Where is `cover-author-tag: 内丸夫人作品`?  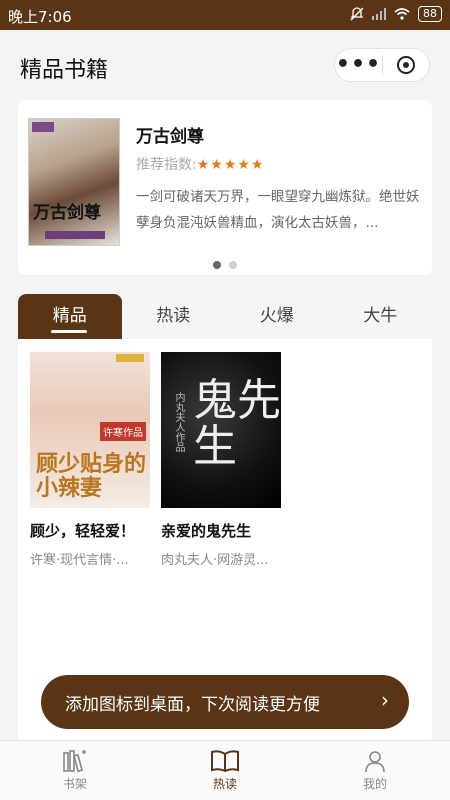
cover-author-tag: 内丸夫人作品 is located at coordinates (178, 422).